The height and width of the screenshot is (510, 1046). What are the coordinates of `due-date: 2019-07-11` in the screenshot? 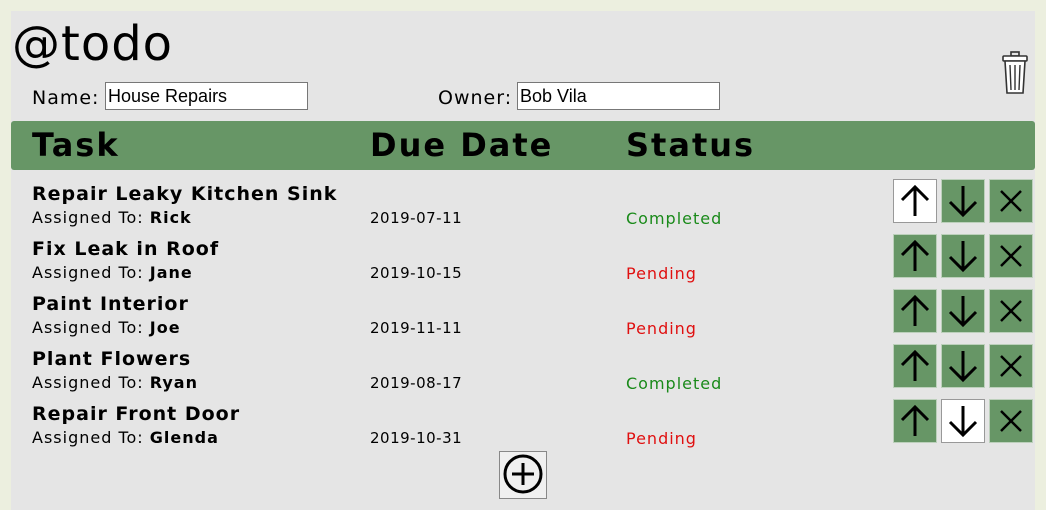 It's located at (416, 218).